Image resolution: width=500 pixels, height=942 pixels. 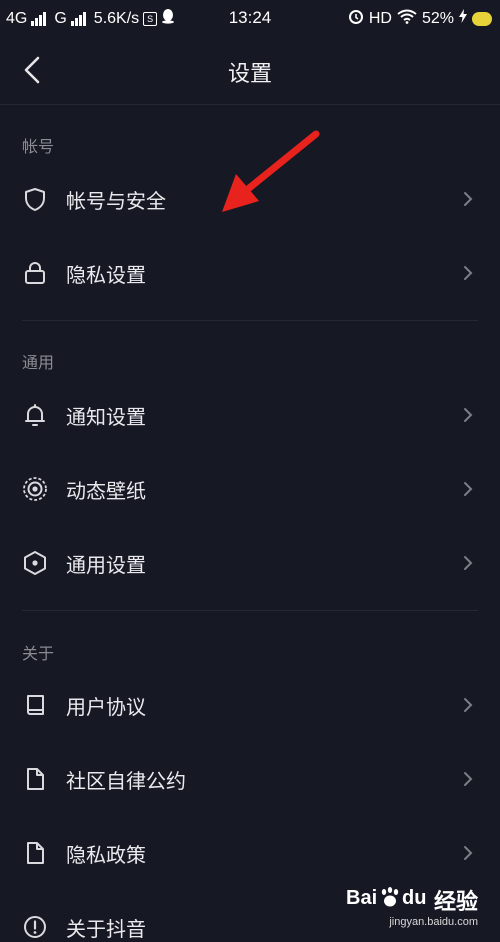 I want to click on settings-item-label: 社区自律公约, so click(x=126, y=781).